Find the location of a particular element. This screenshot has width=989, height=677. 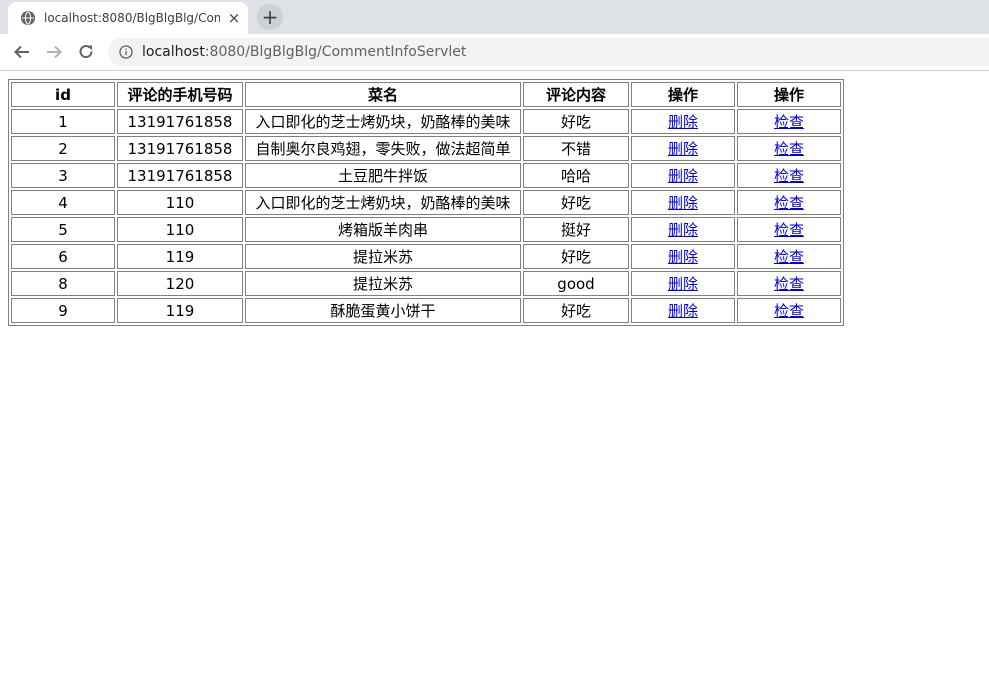

url-path: :8080/BlgBlgBlg/CommentInfoServlet is located at coordinates (335, 52).